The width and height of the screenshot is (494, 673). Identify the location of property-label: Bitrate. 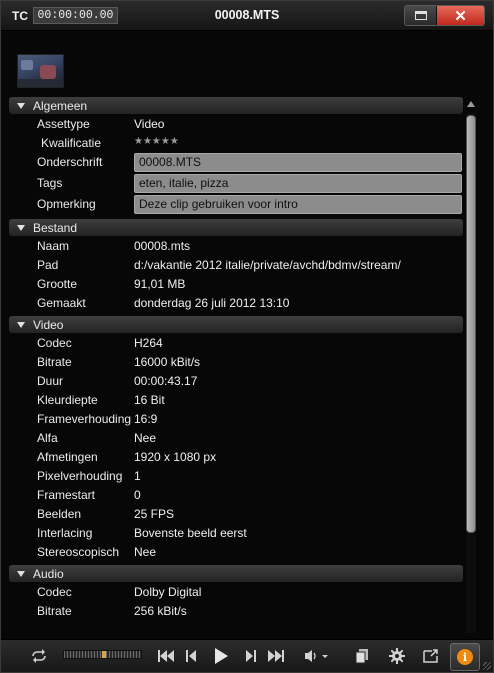
(54, 611).